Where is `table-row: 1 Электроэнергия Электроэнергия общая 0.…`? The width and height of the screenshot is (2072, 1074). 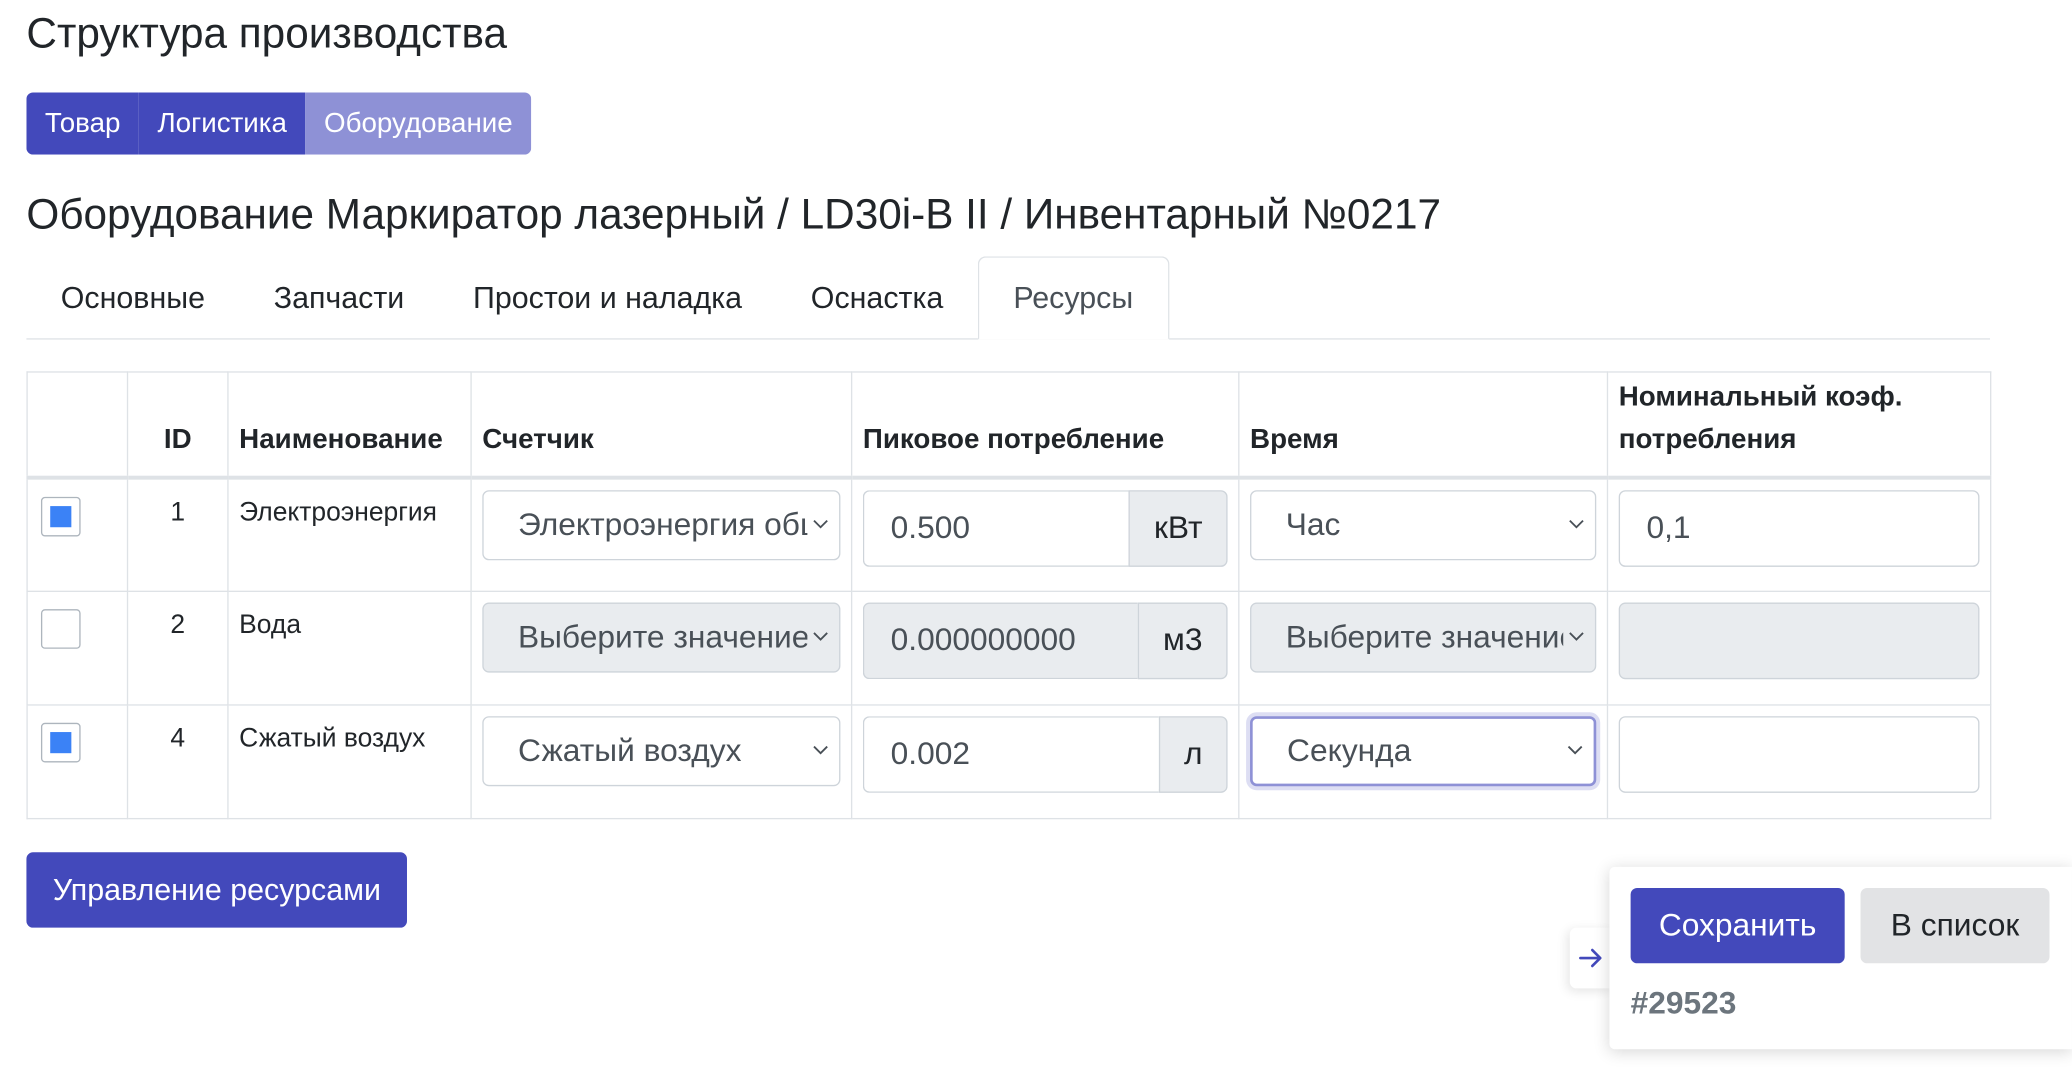
table-row: 1 Электроэнергия Электроэнергия общая 0.… is located at coordinates (1009, 534).